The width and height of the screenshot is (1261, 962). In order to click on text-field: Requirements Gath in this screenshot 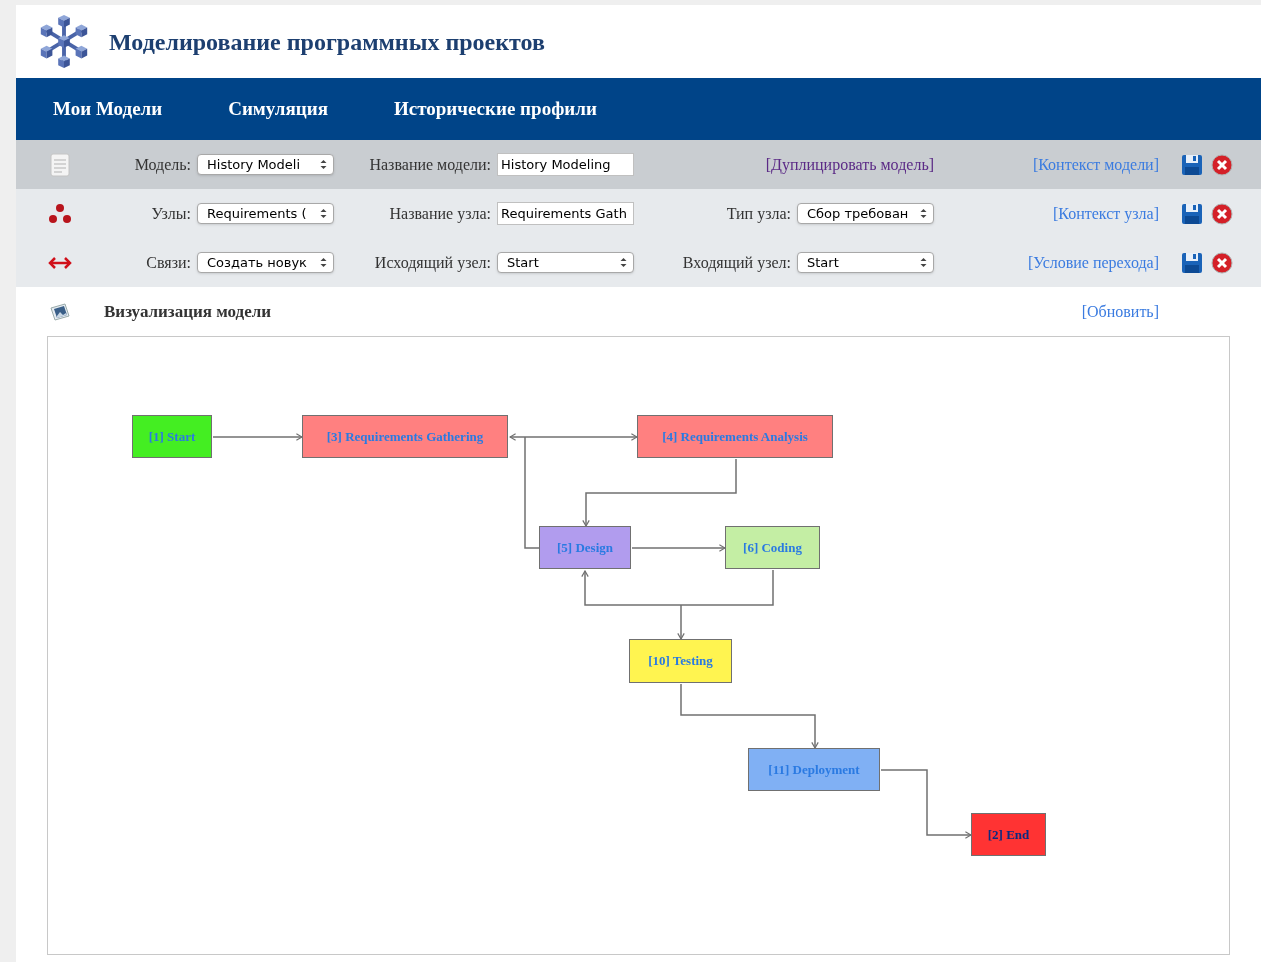, I will do `click(565, 213)`.